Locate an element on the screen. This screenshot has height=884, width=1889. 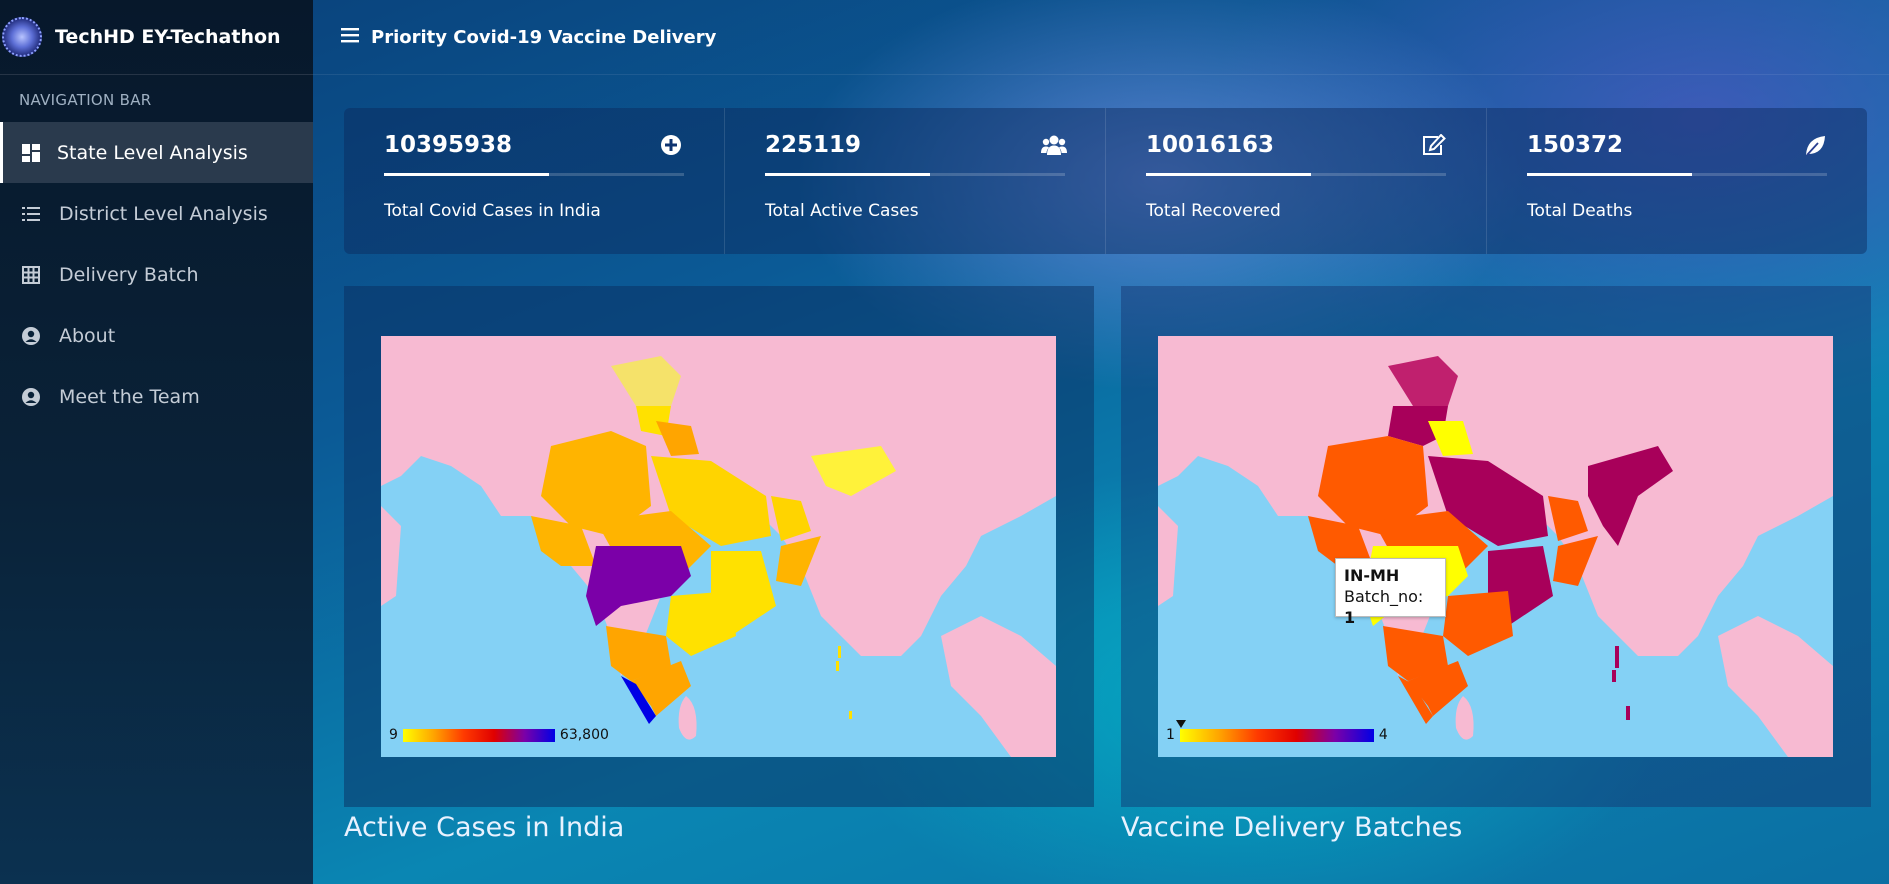
sidebar-item-label: Delivery Batch is located at coordinates (129, 274).